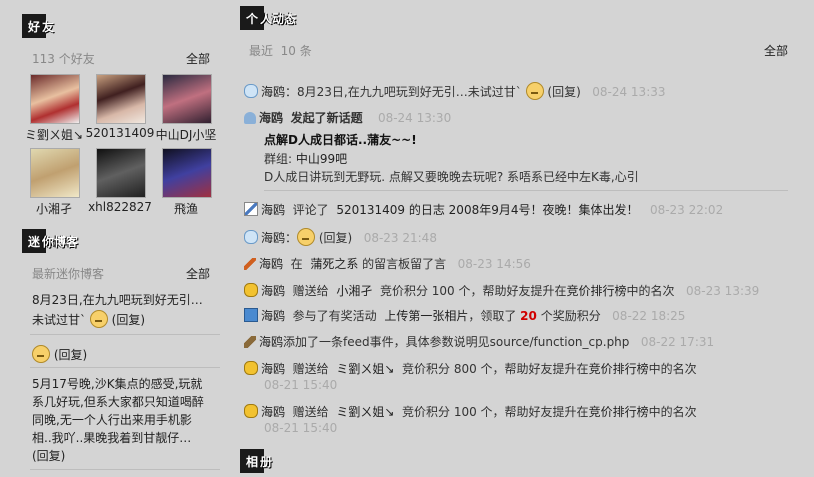  Describe the element at coordinates (340, 139) in the screenshot. I see `topic-title: 点解D人成日都话..蒲友~~!` at that location.